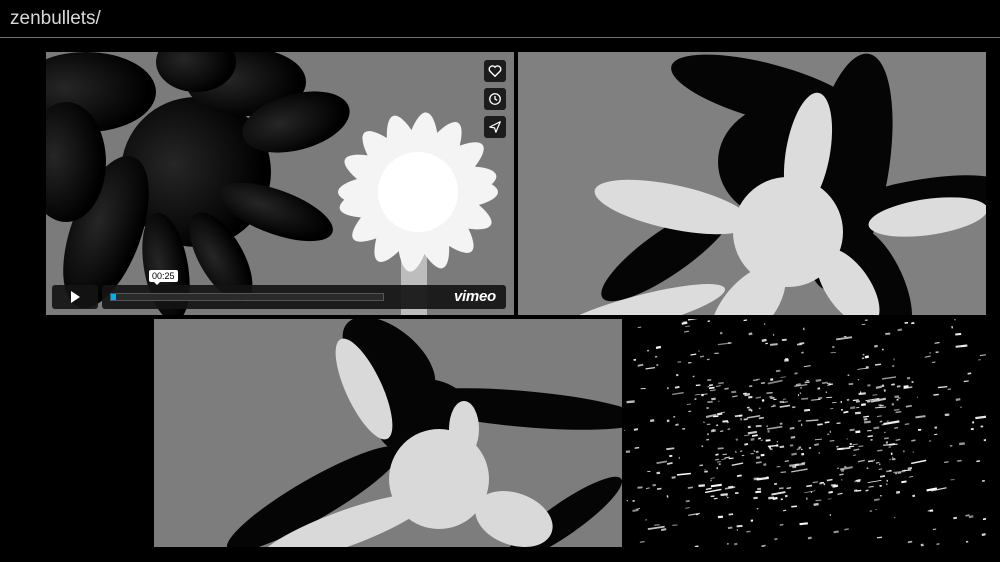  I want to click on progress-bar, so click(247, 297).